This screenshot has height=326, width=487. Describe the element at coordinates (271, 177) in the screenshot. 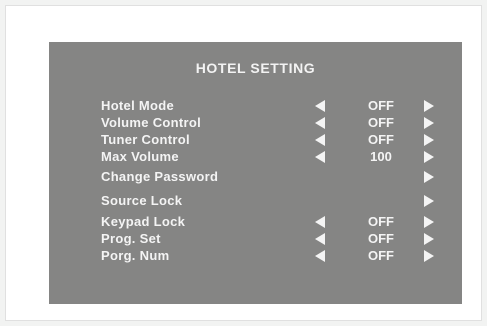

I see `menu-item-change-password: Change Password` at that location.